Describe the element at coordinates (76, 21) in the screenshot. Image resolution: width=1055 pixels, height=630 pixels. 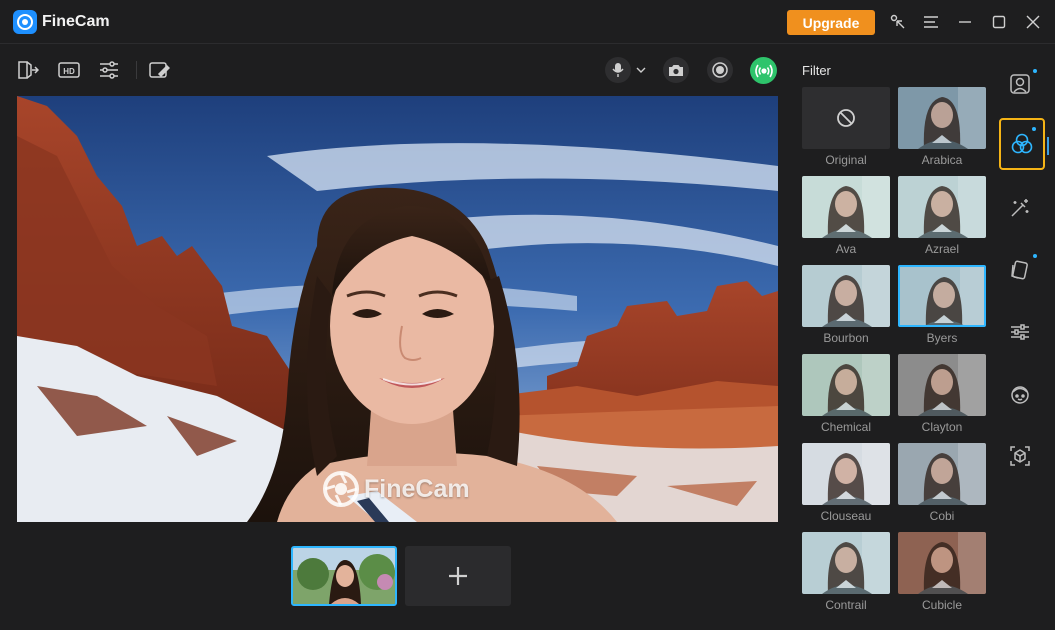
I see `app-title: FineCam` at that location.